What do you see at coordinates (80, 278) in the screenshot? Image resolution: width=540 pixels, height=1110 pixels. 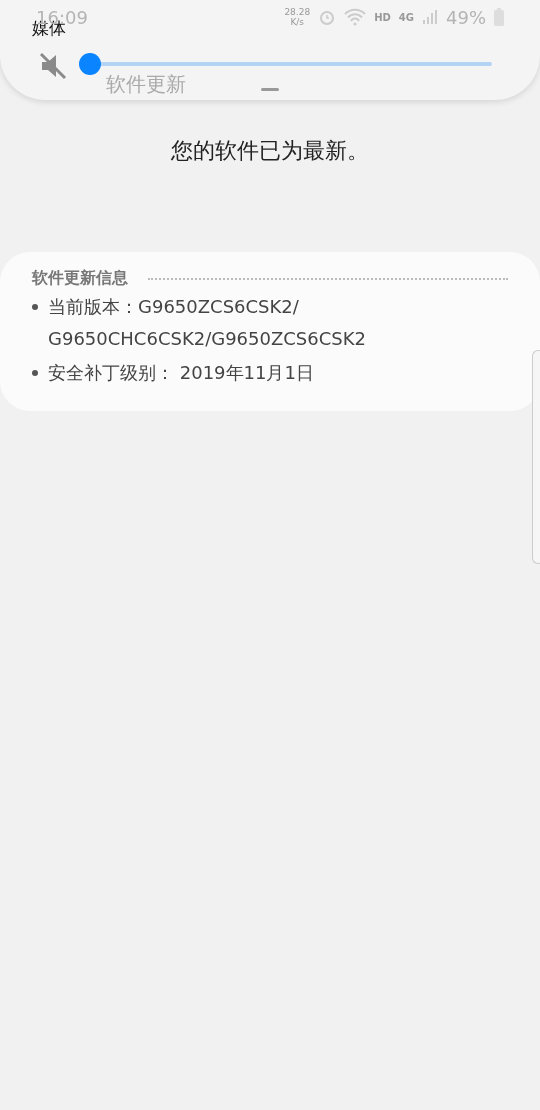 I see `card-title: 软件更新信息` at bounding box center [80, 278].